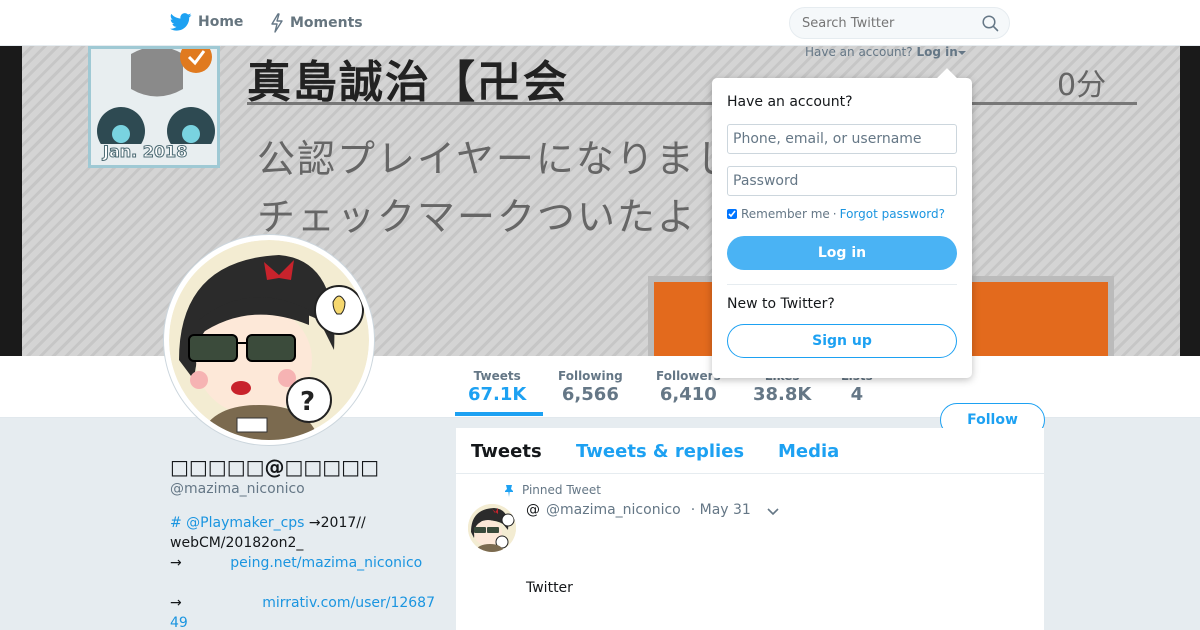  Describe the element at coordinates (237, 543) in the screenshot. I see `bio-text-2: webCM/20182on2_` at that location.